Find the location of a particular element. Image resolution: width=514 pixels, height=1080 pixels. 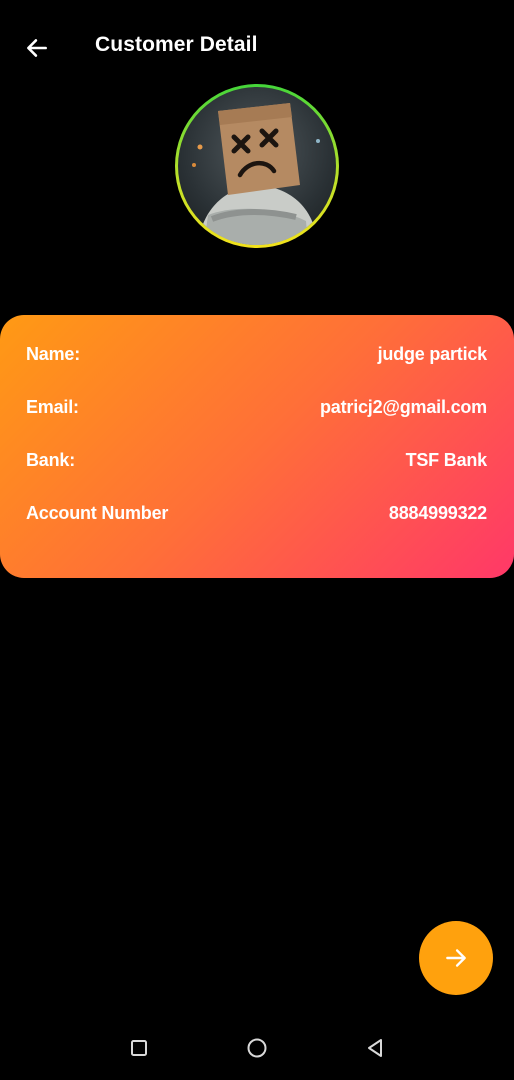

recents-button is located at coordinates (139, 1048).